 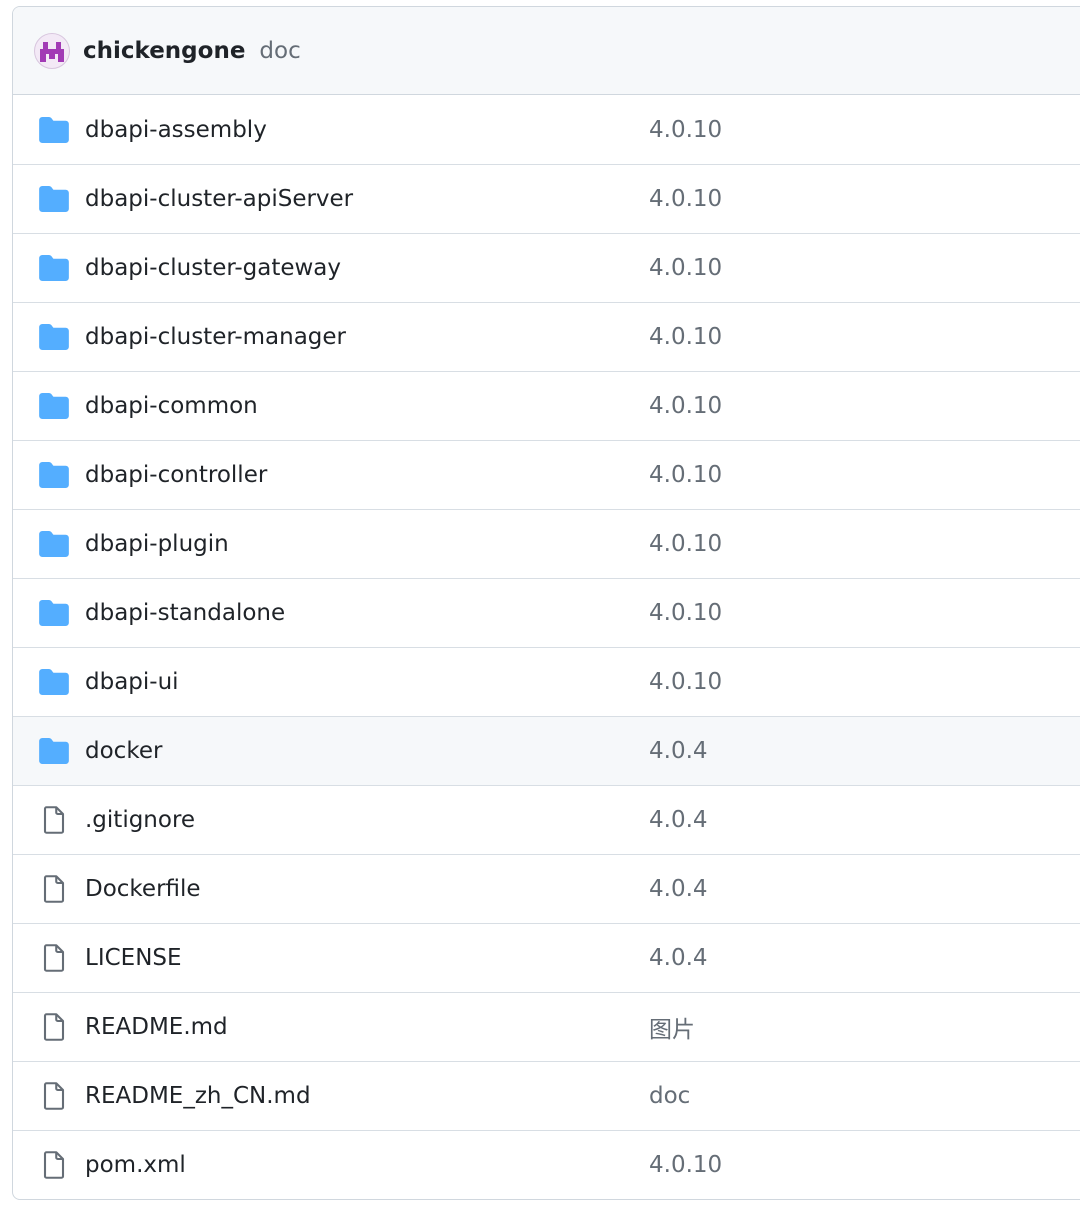 I want to click on commit-author: chickengone, so click(x=164, y=51).